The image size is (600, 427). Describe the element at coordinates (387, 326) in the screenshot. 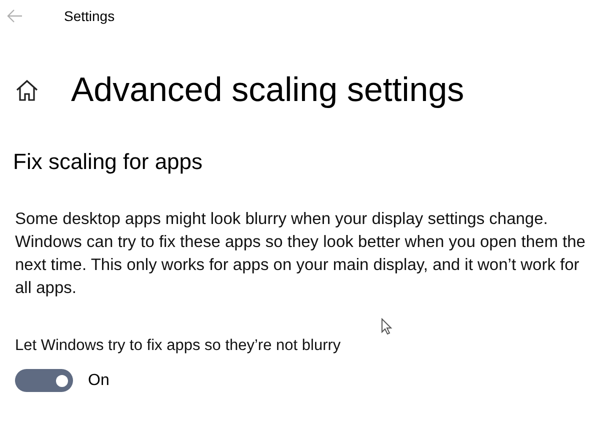

I see `mouse-cursor-icon` at that location.